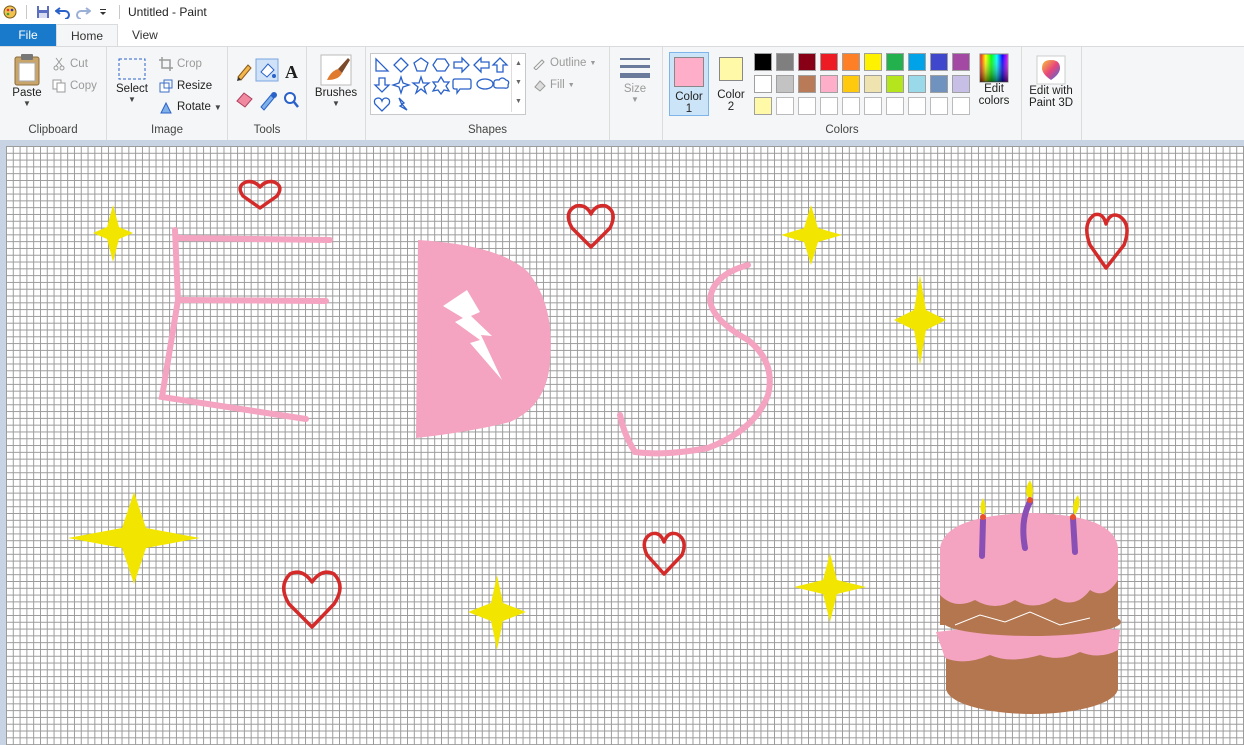 The width and height of the screenshot is (1244, 745). What do you see at coordinates (27, 70) in the screenshot?
I see `paste-icon` at bounding box center [27, 70].